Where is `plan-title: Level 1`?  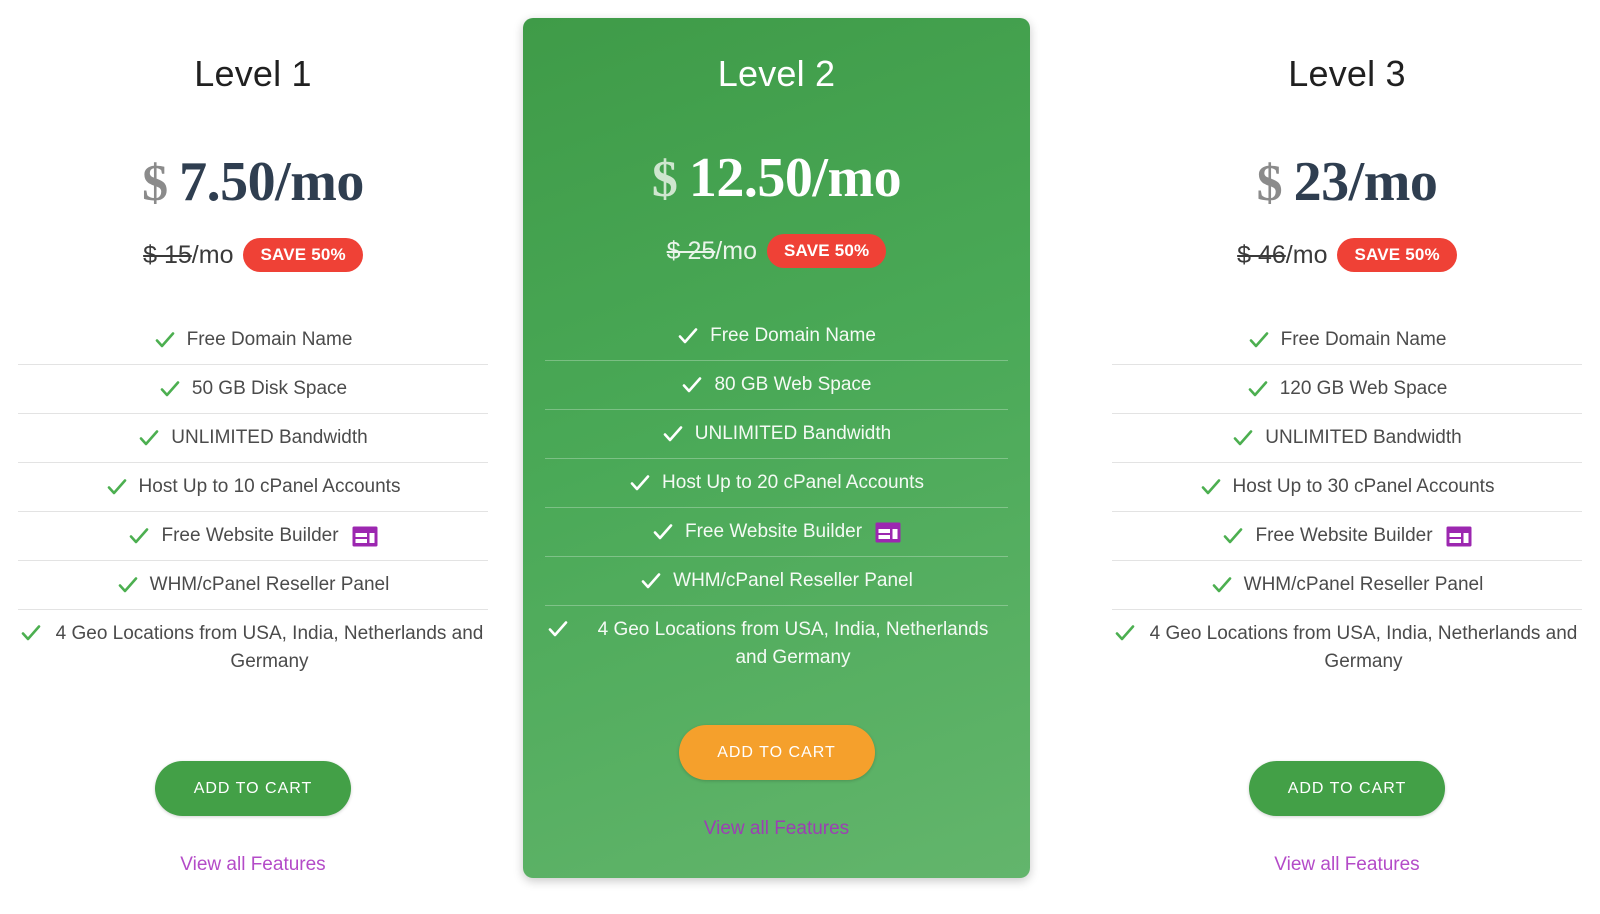
plan-title: Level 1 is located at coordinates (253, 73).